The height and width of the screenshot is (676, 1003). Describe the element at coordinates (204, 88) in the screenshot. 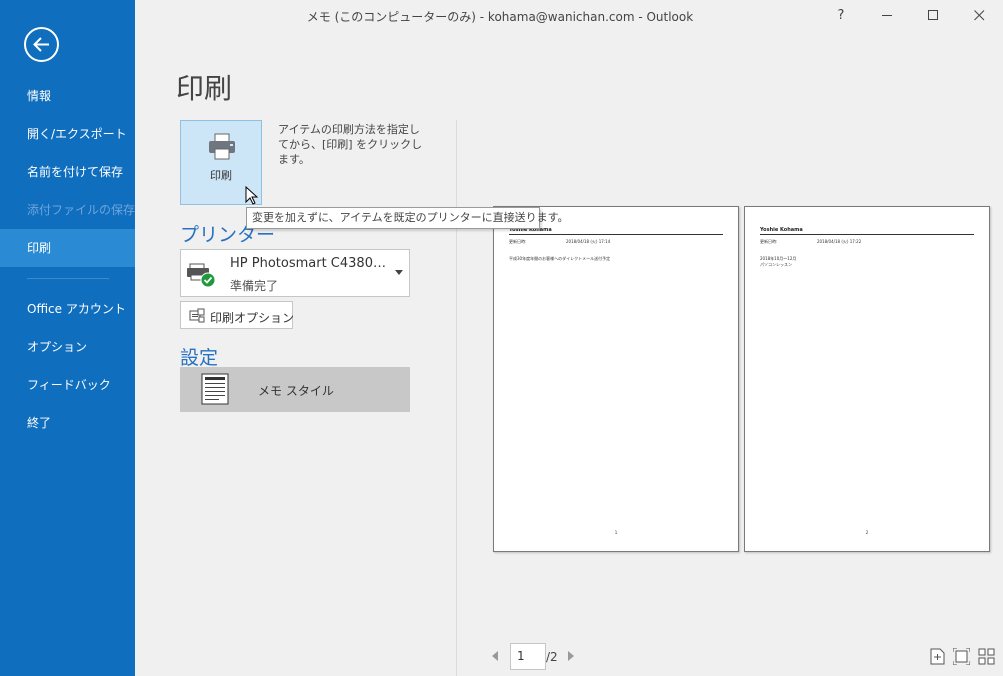

I see `page-title: 印刷` at that location.